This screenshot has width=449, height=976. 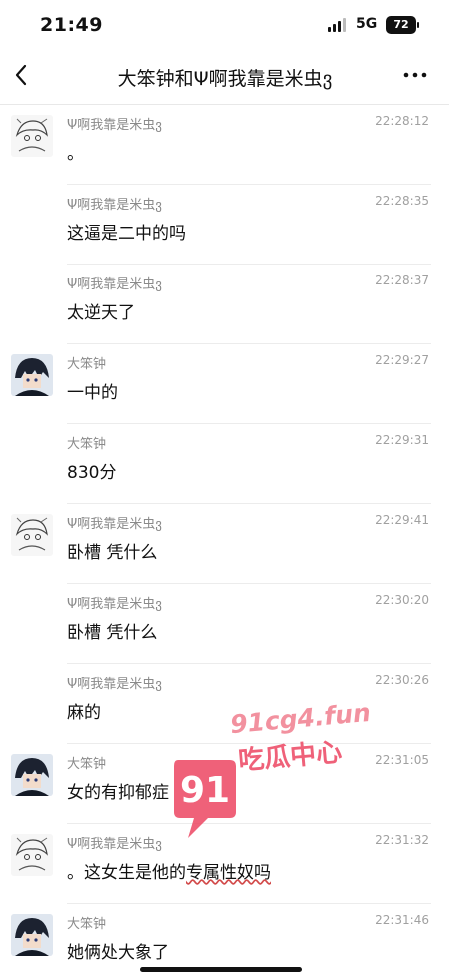 I want to click on message-item: 大笨钟 22:29:27 一中的, so click(x=224, y=384).